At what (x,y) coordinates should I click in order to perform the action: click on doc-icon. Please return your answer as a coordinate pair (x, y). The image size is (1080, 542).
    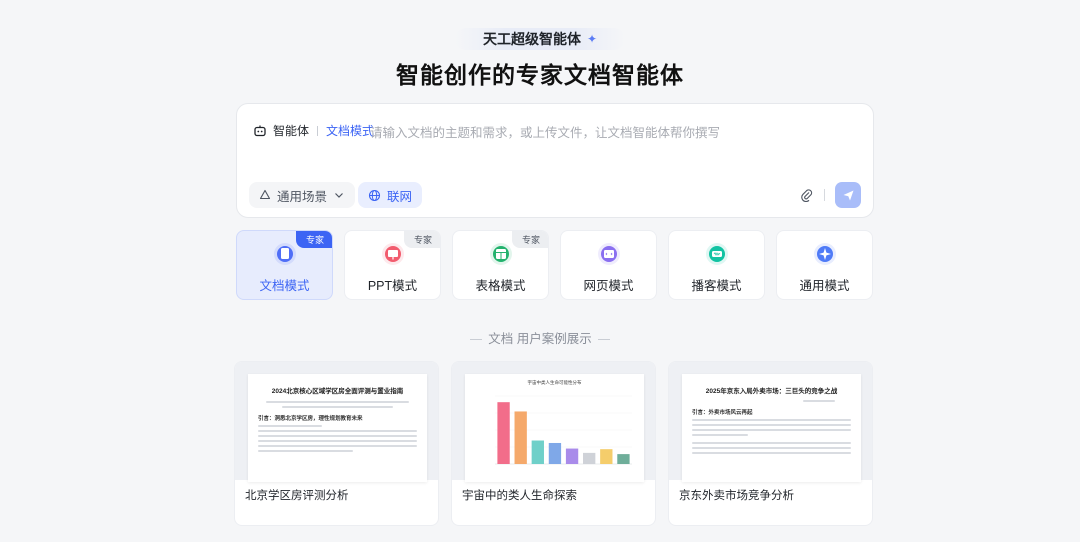
    Looking at the image, I should click on (284, 254).